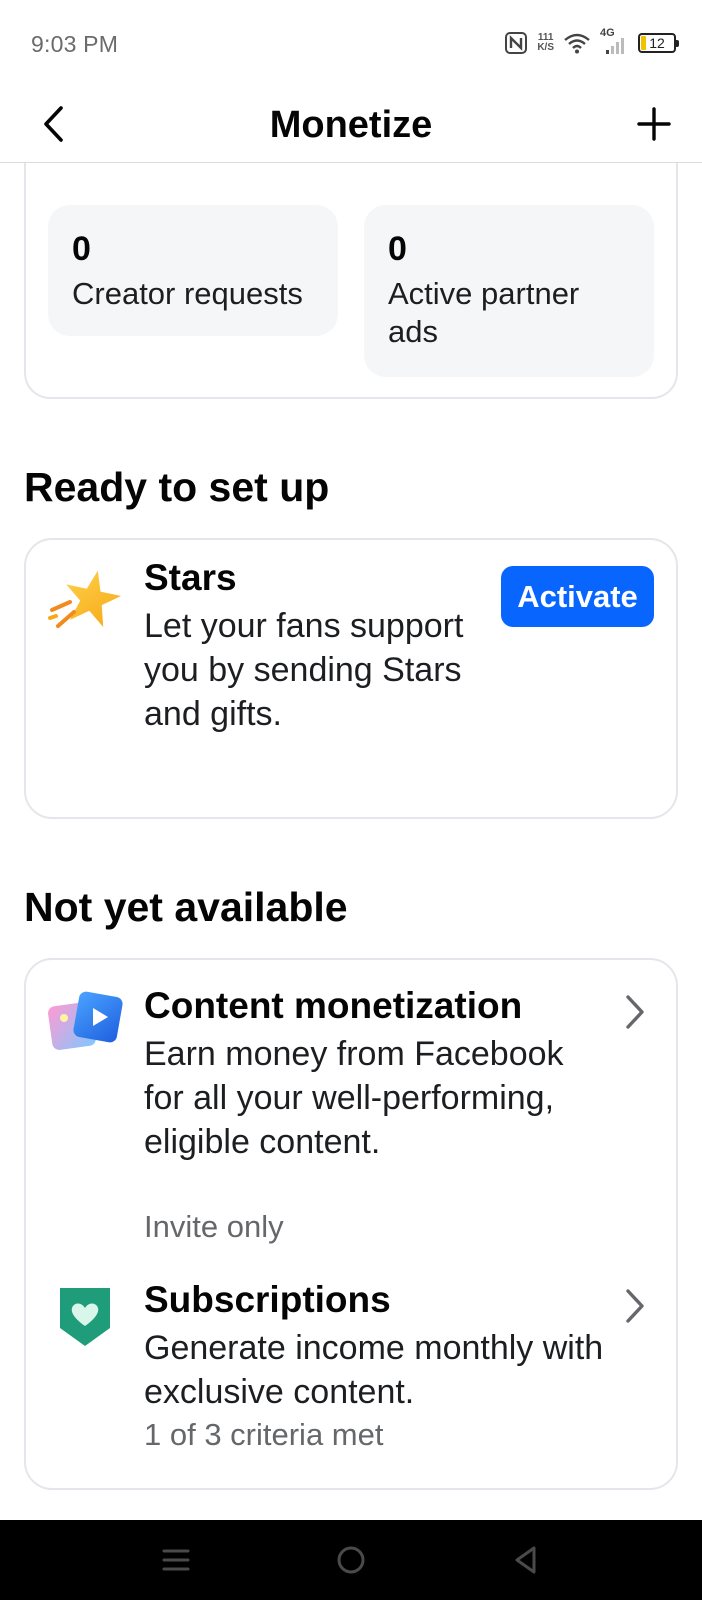  I want to click on stars-title: Stars, so click(190, 577).